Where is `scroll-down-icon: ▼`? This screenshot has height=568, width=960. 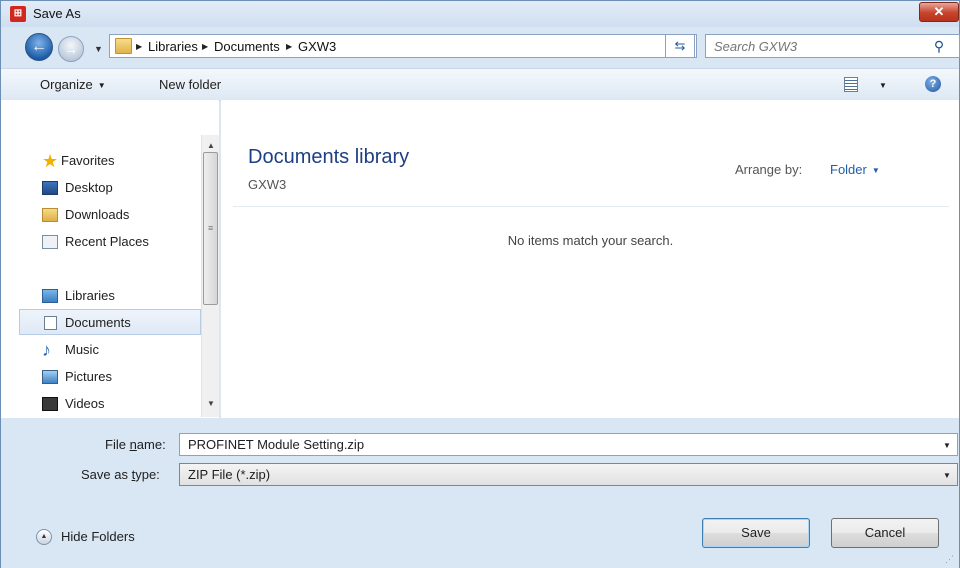 scroll-down-icon: ▼ is located at coordinates (211, 403).